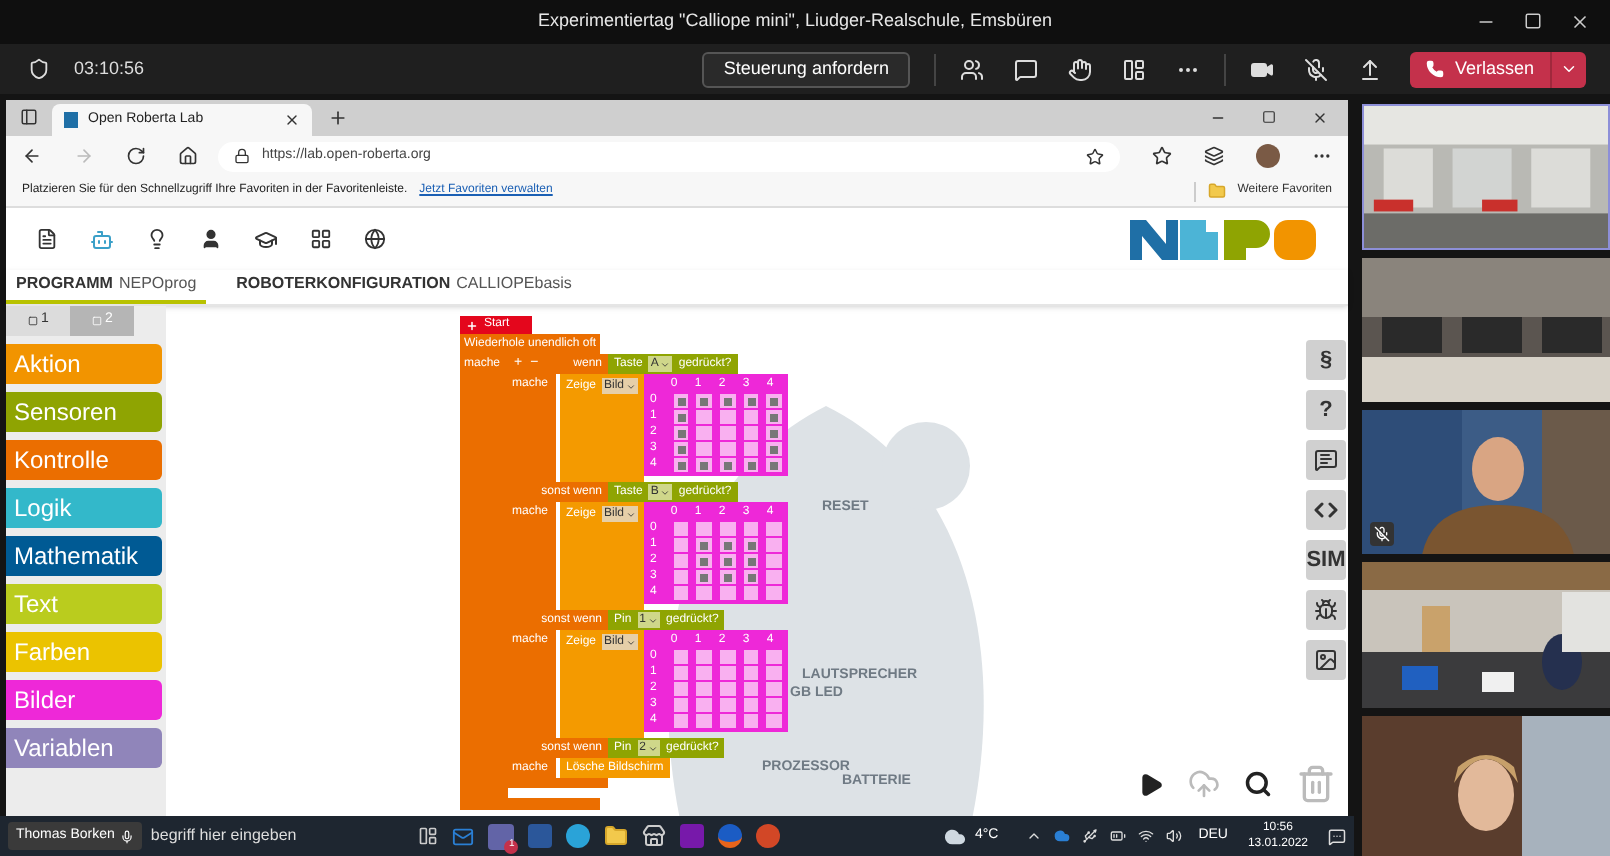 This screenshot has height=856, width=1610. Describe the element at coordinates (338, 118) in the screenshot. I see `new-tab-icon` at that location.